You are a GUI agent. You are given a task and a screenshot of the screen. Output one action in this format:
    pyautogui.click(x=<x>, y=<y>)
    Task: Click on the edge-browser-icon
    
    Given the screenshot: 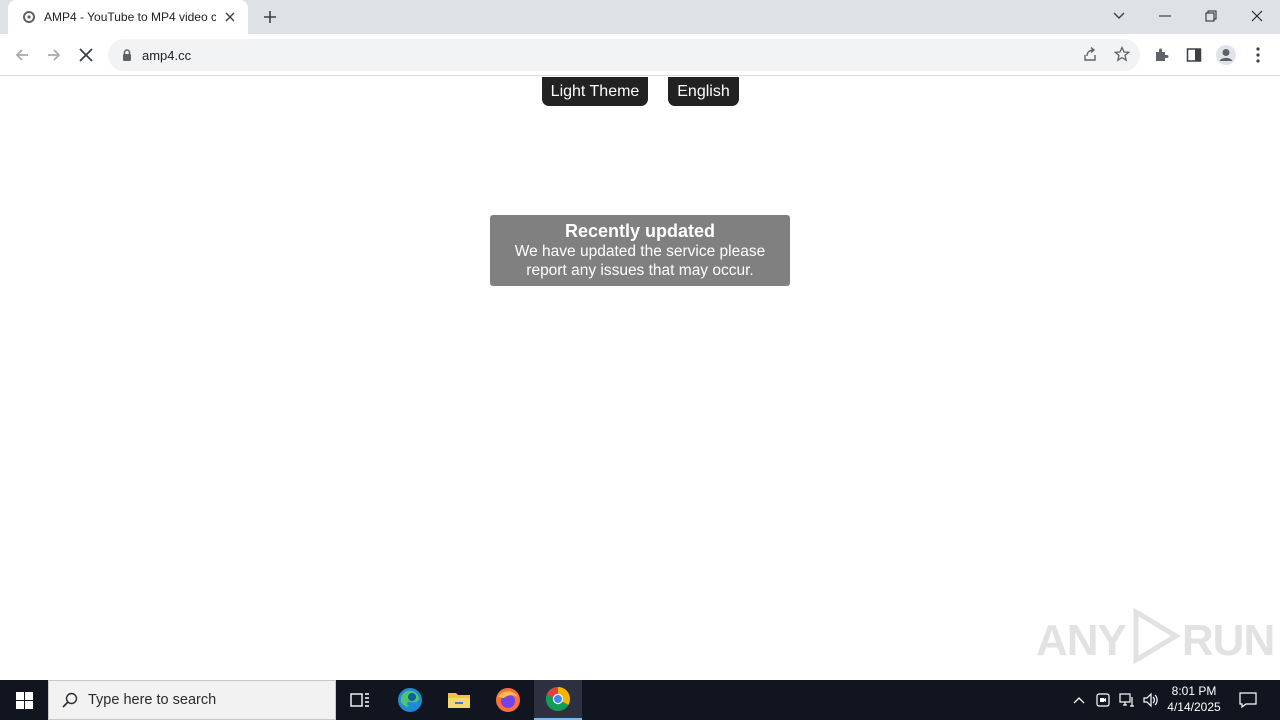 What is the action you would take?
    pyautogui.click(x=410, y=700)
    